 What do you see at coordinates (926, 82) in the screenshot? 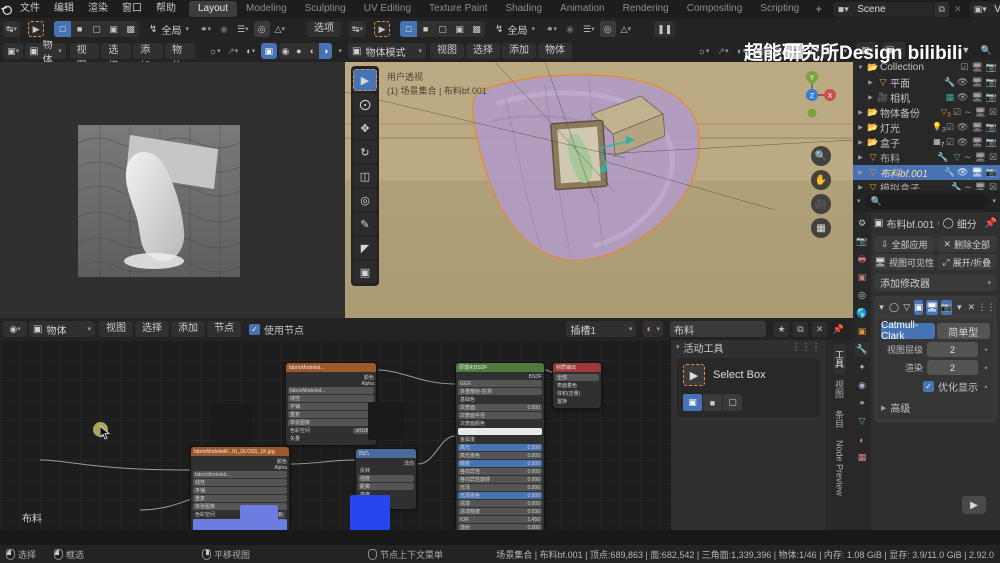
I see `outliner-row-plane: ▶ ▽ 平面 🔧 👁 🖥 📷` at bounding box center [926, 82].